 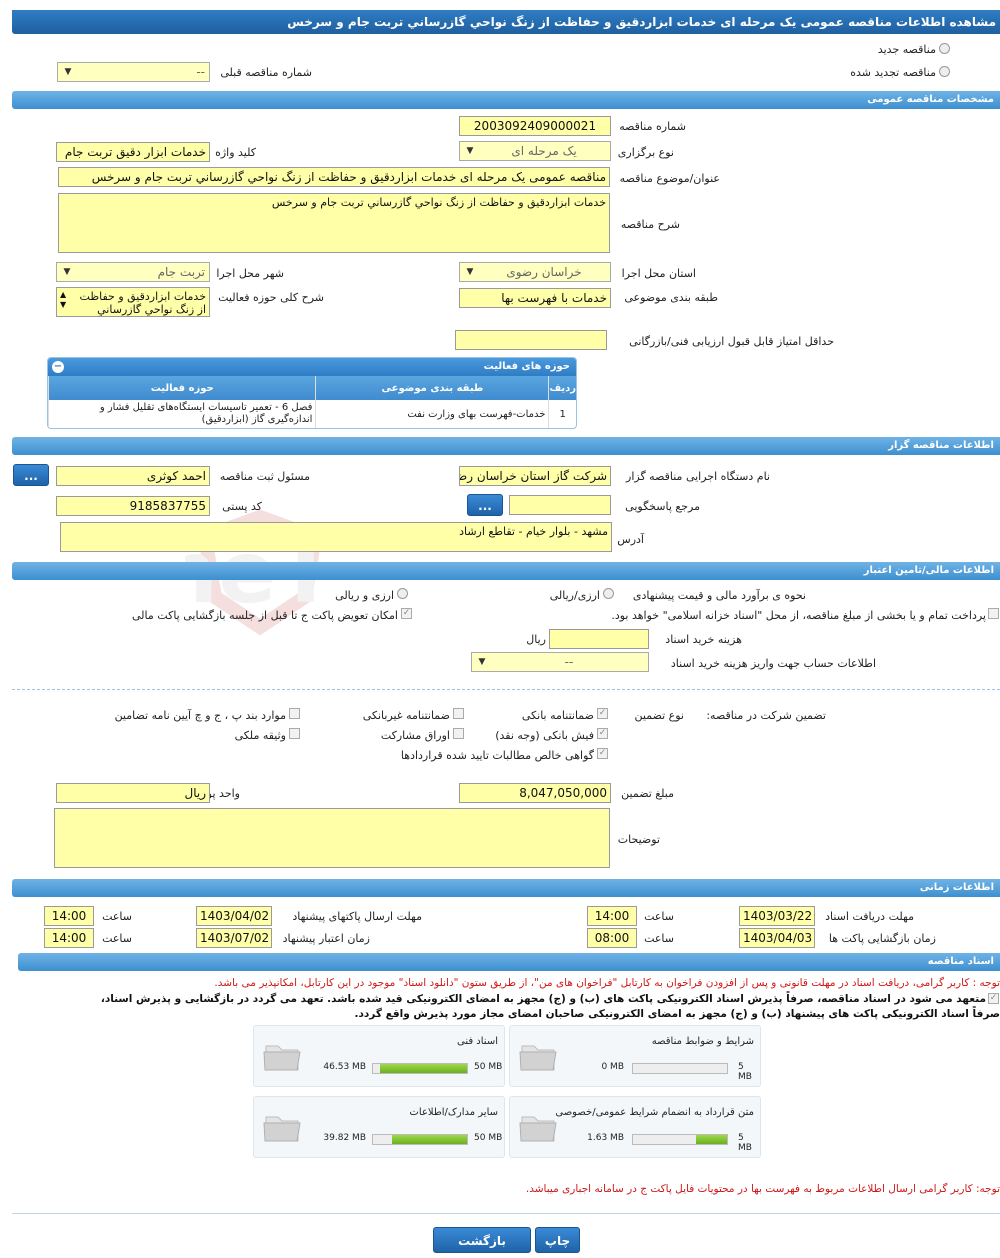 What do you see at coordinates (599, 639) in the screenshot?
I see `doc-cost-field` at bounding box center [599, 639].